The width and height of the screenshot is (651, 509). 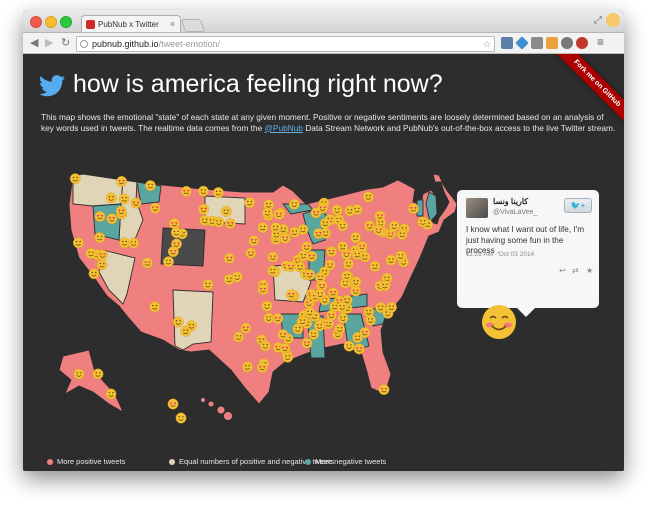 I want to click on extension-diamond-icon, so click(x=522, y=43).